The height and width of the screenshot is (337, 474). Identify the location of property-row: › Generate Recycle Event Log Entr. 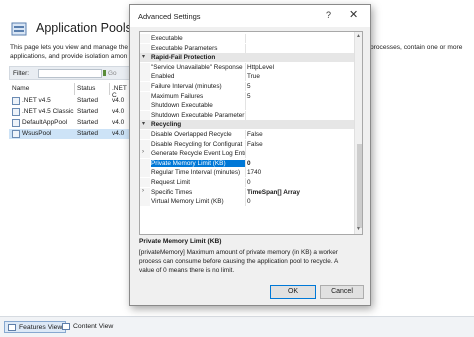
(247, 154).